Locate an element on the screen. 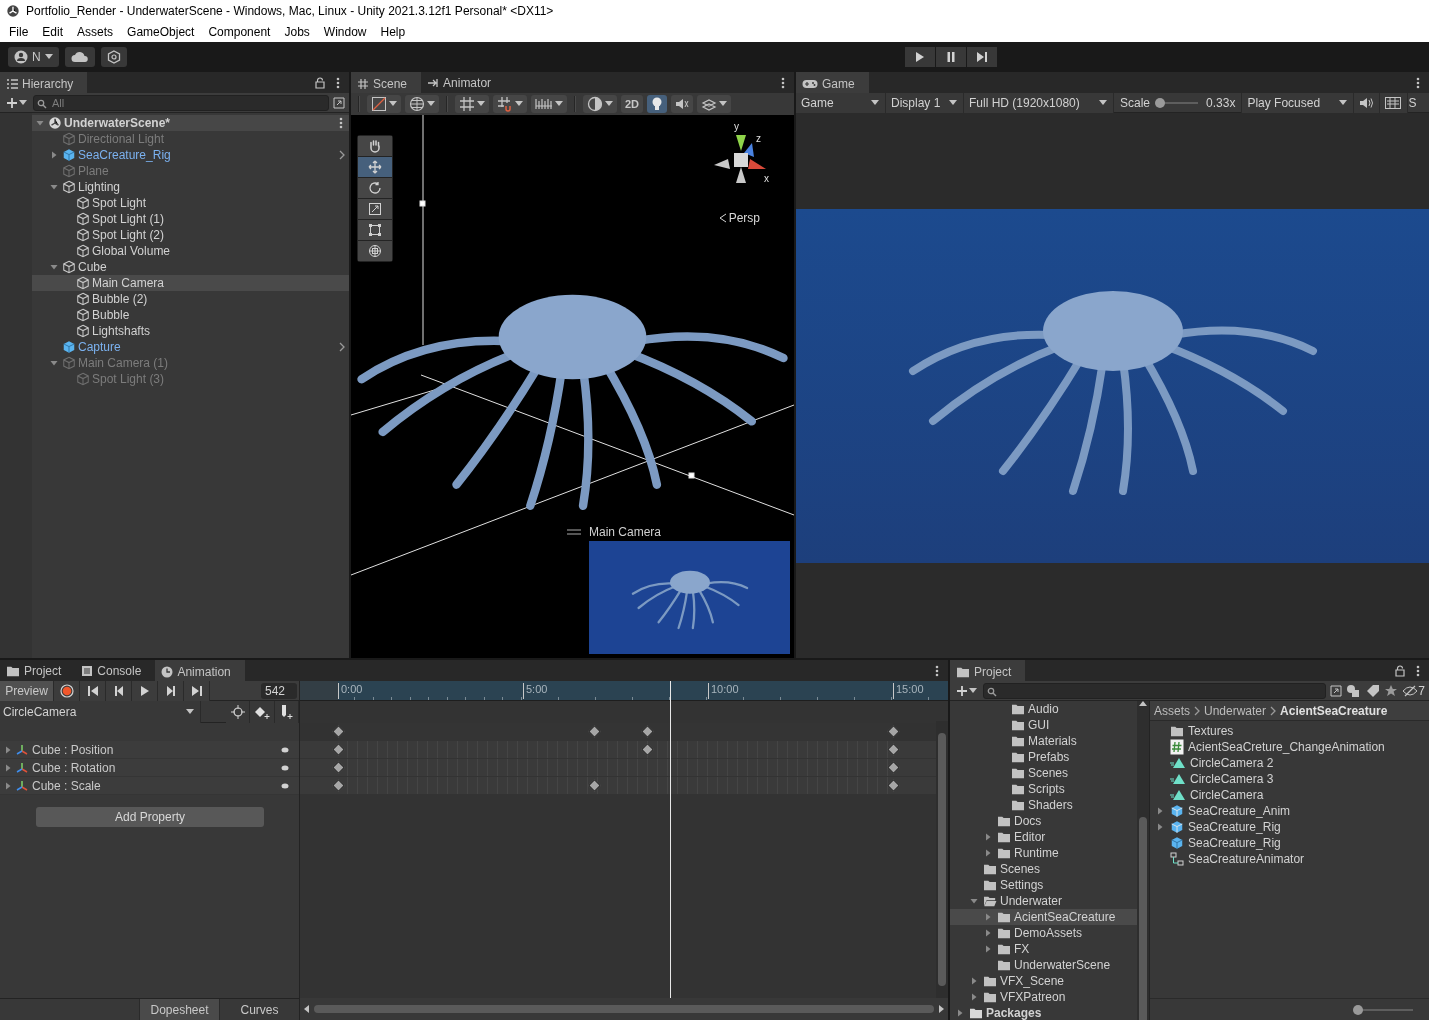 This screenshot has height=1020, width=1429. scene-row: UnderwaterScene* is located at coordinates (190, 123).